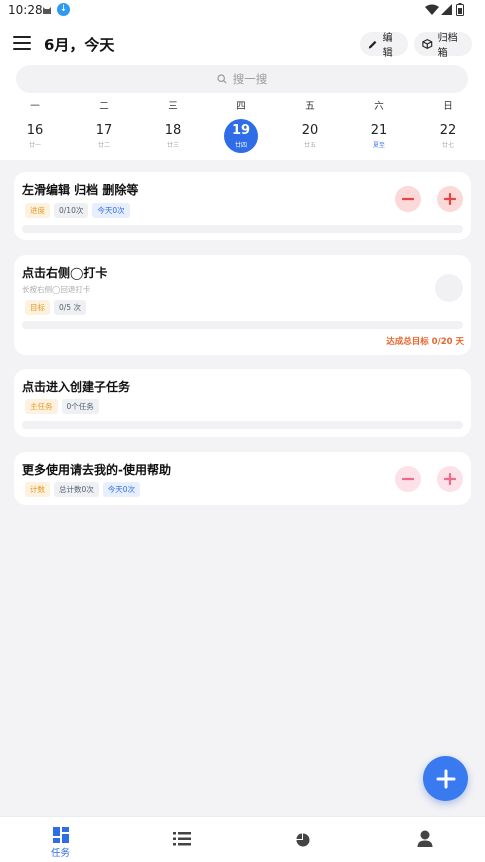  Describe the element at coordinates (309, 145) in the screenshot. I see `lunar-date: 廿五` at that location.